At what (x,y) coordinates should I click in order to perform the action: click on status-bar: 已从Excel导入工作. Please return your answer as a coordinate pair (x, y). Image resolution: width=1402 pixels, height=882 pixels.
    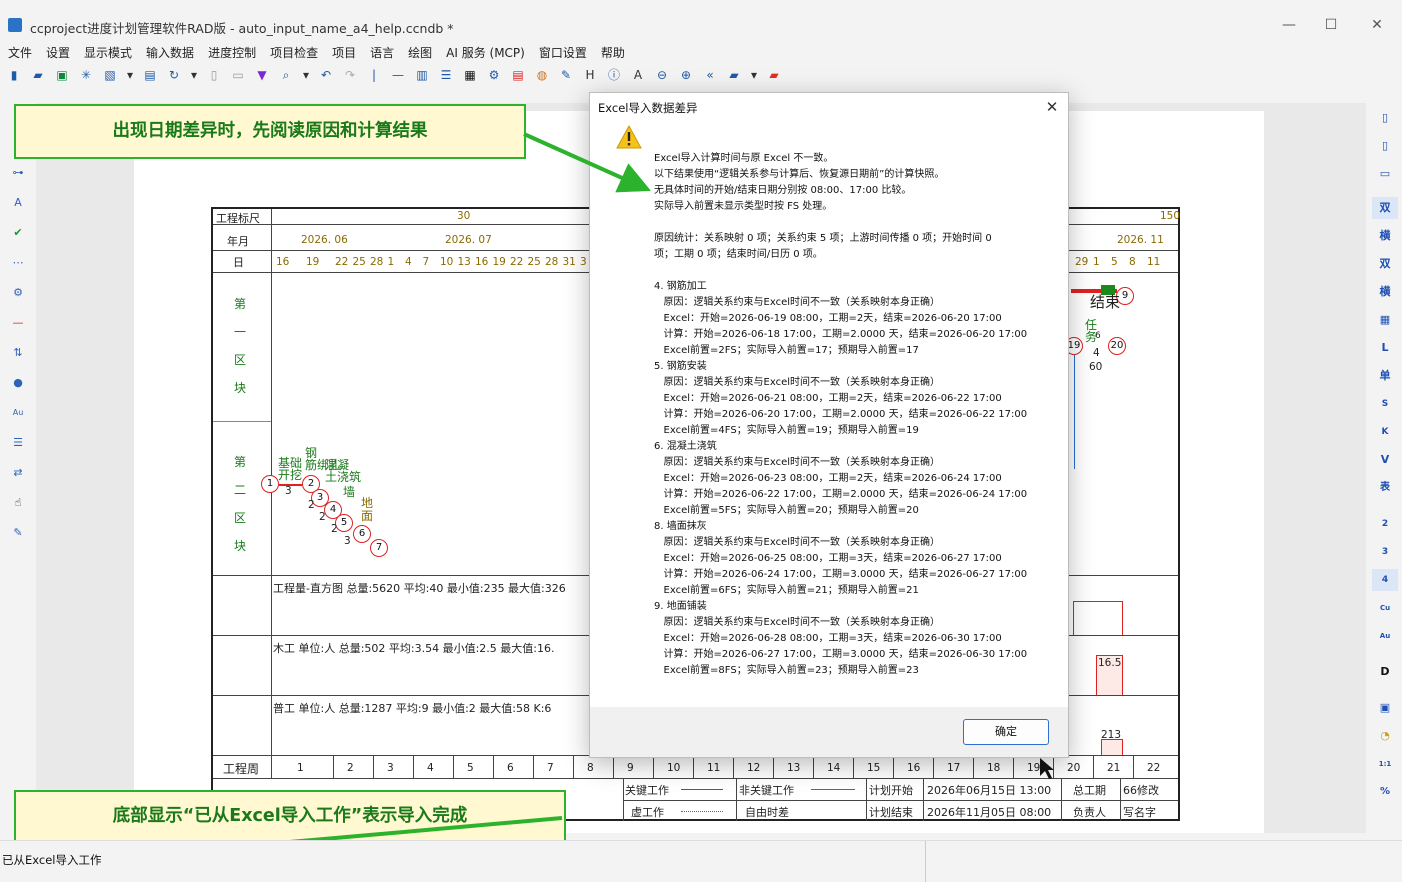
    Looking at the image, I should click on (701, 861).